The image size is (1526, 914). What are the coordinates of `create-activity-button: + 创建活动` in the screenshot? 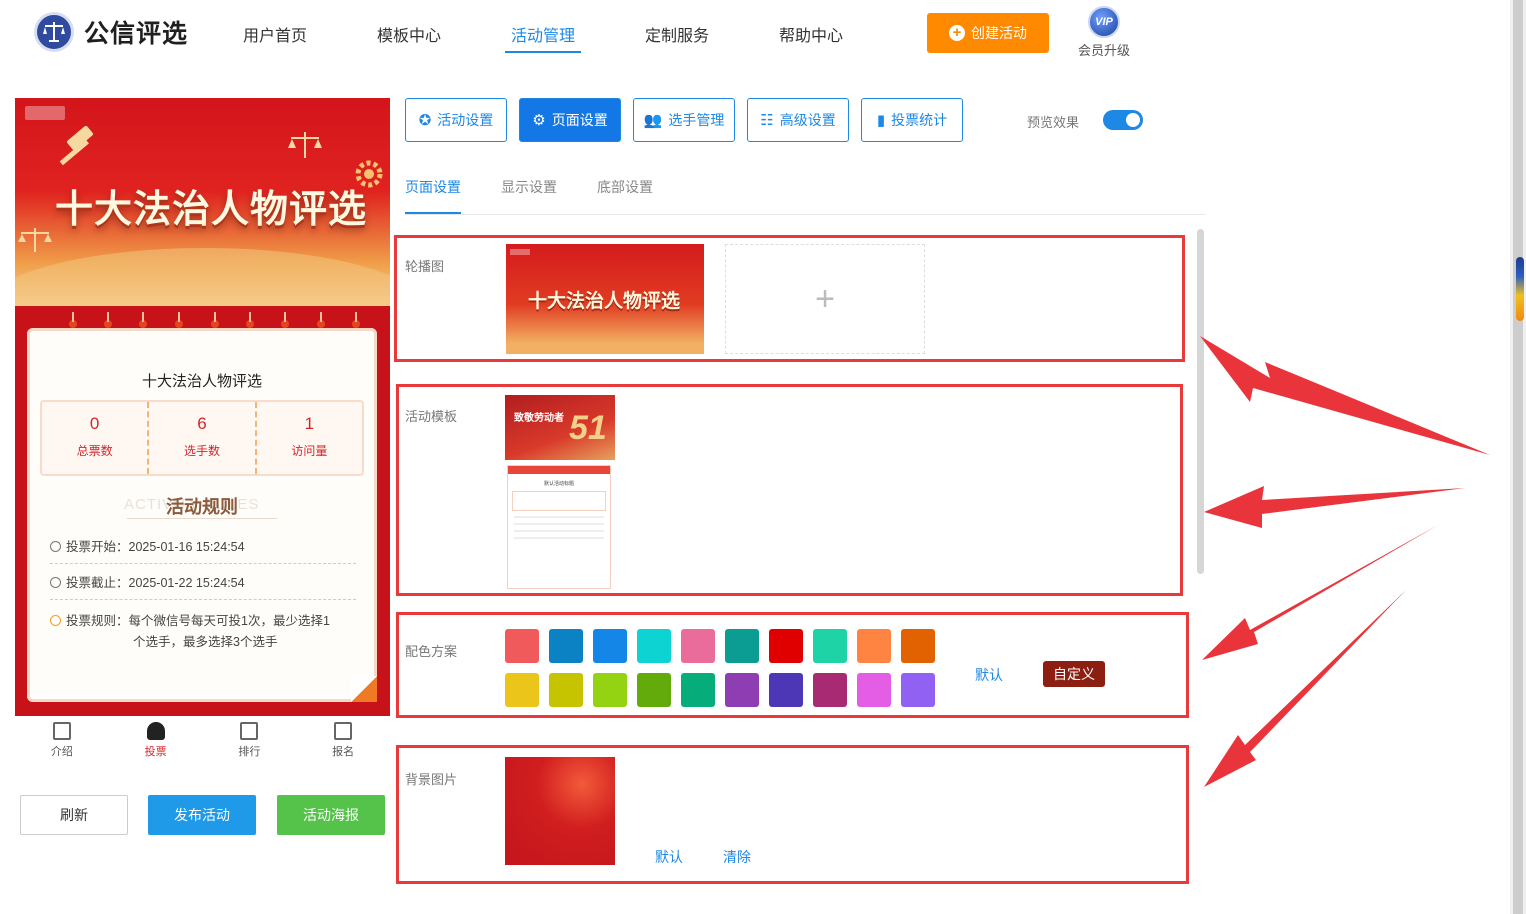 It's located at (988, 33).